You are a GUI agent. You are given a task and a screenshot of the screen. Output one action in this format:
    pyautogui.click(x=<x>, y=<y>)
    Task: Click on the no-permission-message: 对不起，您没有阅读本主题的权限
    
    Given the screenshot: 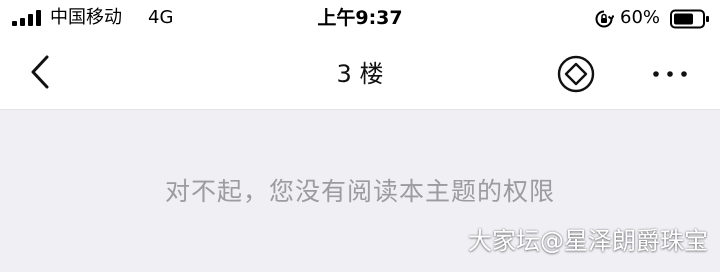 What is the action you would take?
    pyautogui.click(x=359, y=191)
    